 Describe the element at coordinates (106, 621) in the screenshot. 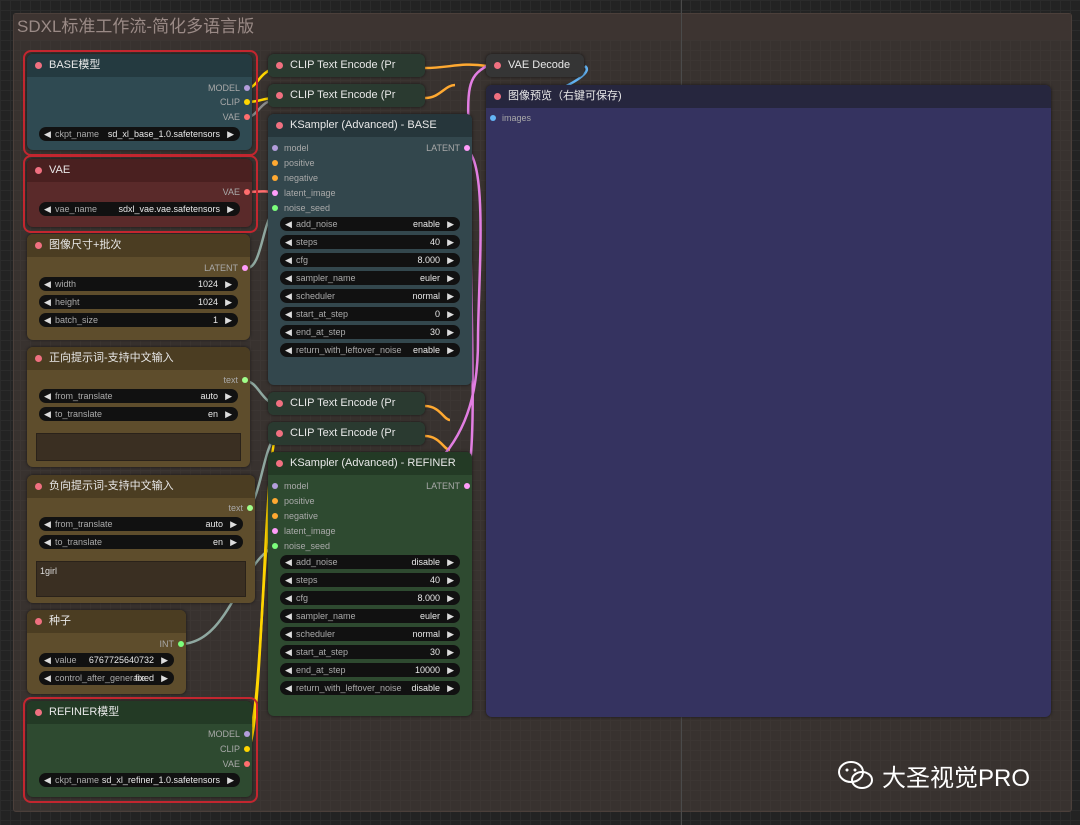

I see `seed-title: 种子` at that location.